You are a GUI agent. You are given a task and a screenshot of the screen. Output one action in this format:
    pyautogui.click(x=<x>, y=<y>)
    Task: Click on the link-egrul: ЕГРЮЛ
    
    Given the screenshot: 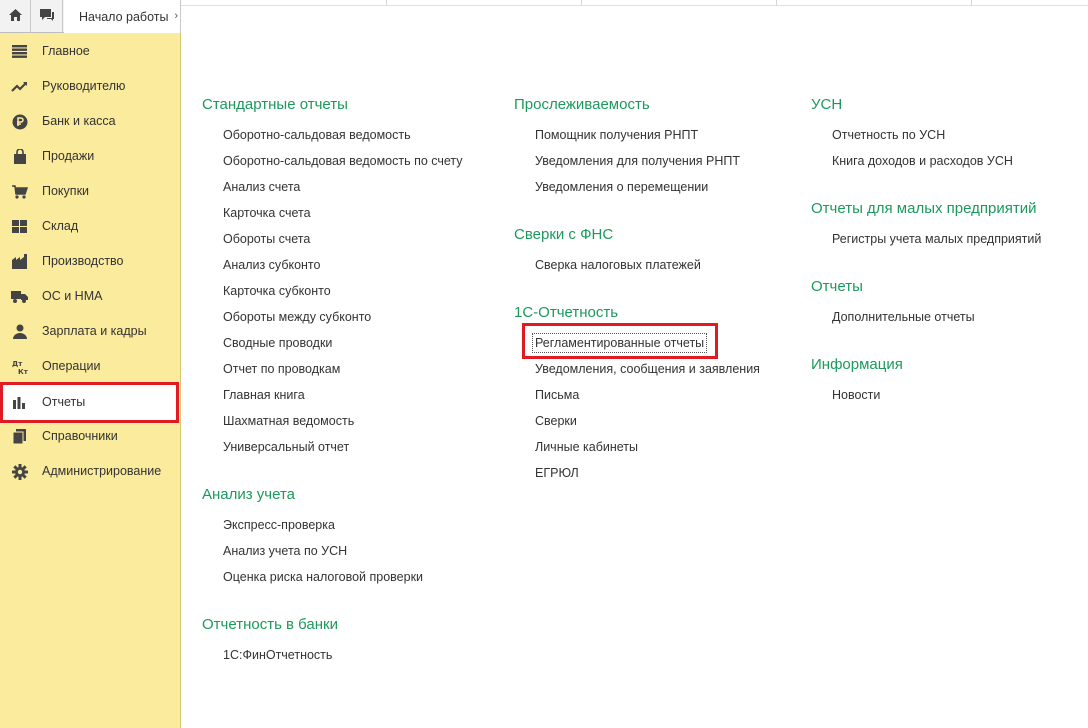 What is the action you would take?
    pyautogui.click(x=557, y=473)
    